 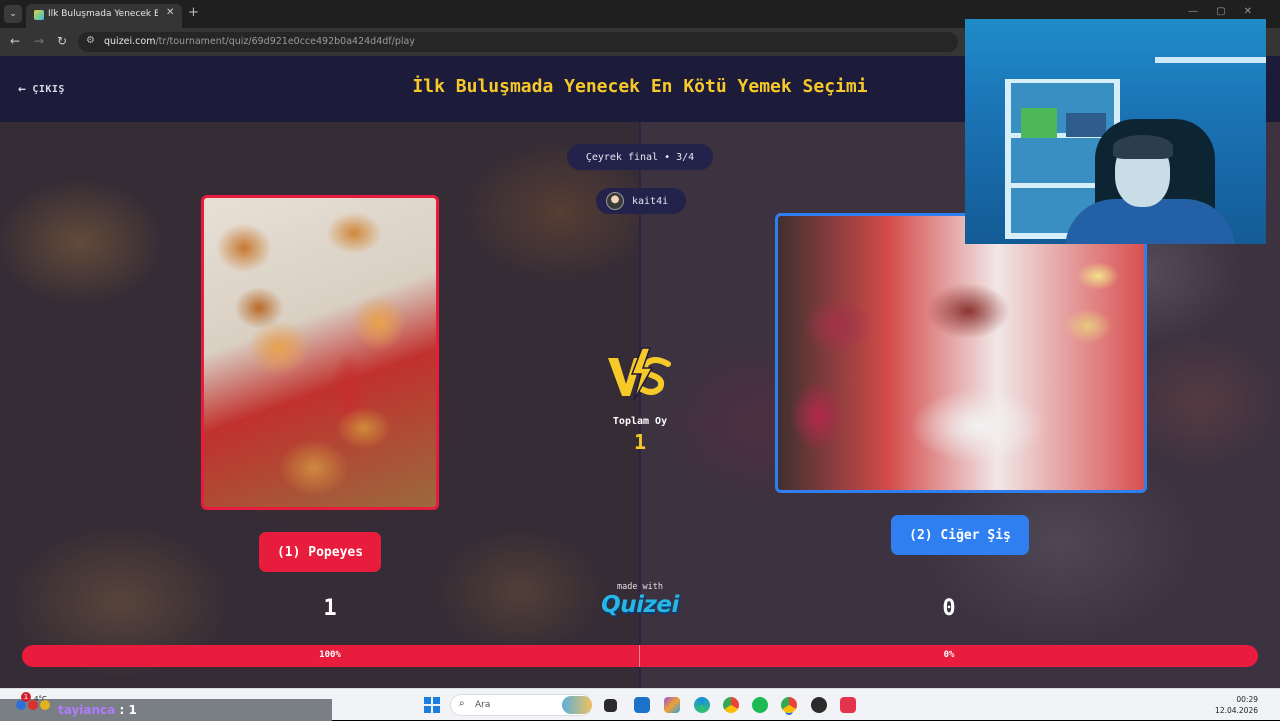 What do you see at coordinates (639, 374) in the screenshot?
I see `versus-icon` at bounding box center [639, 374].